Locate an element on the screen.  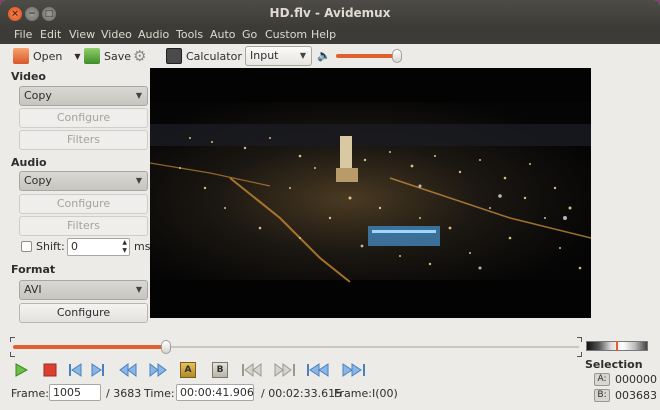
video-codec-value: Copy is located at coordinates (38, 95).